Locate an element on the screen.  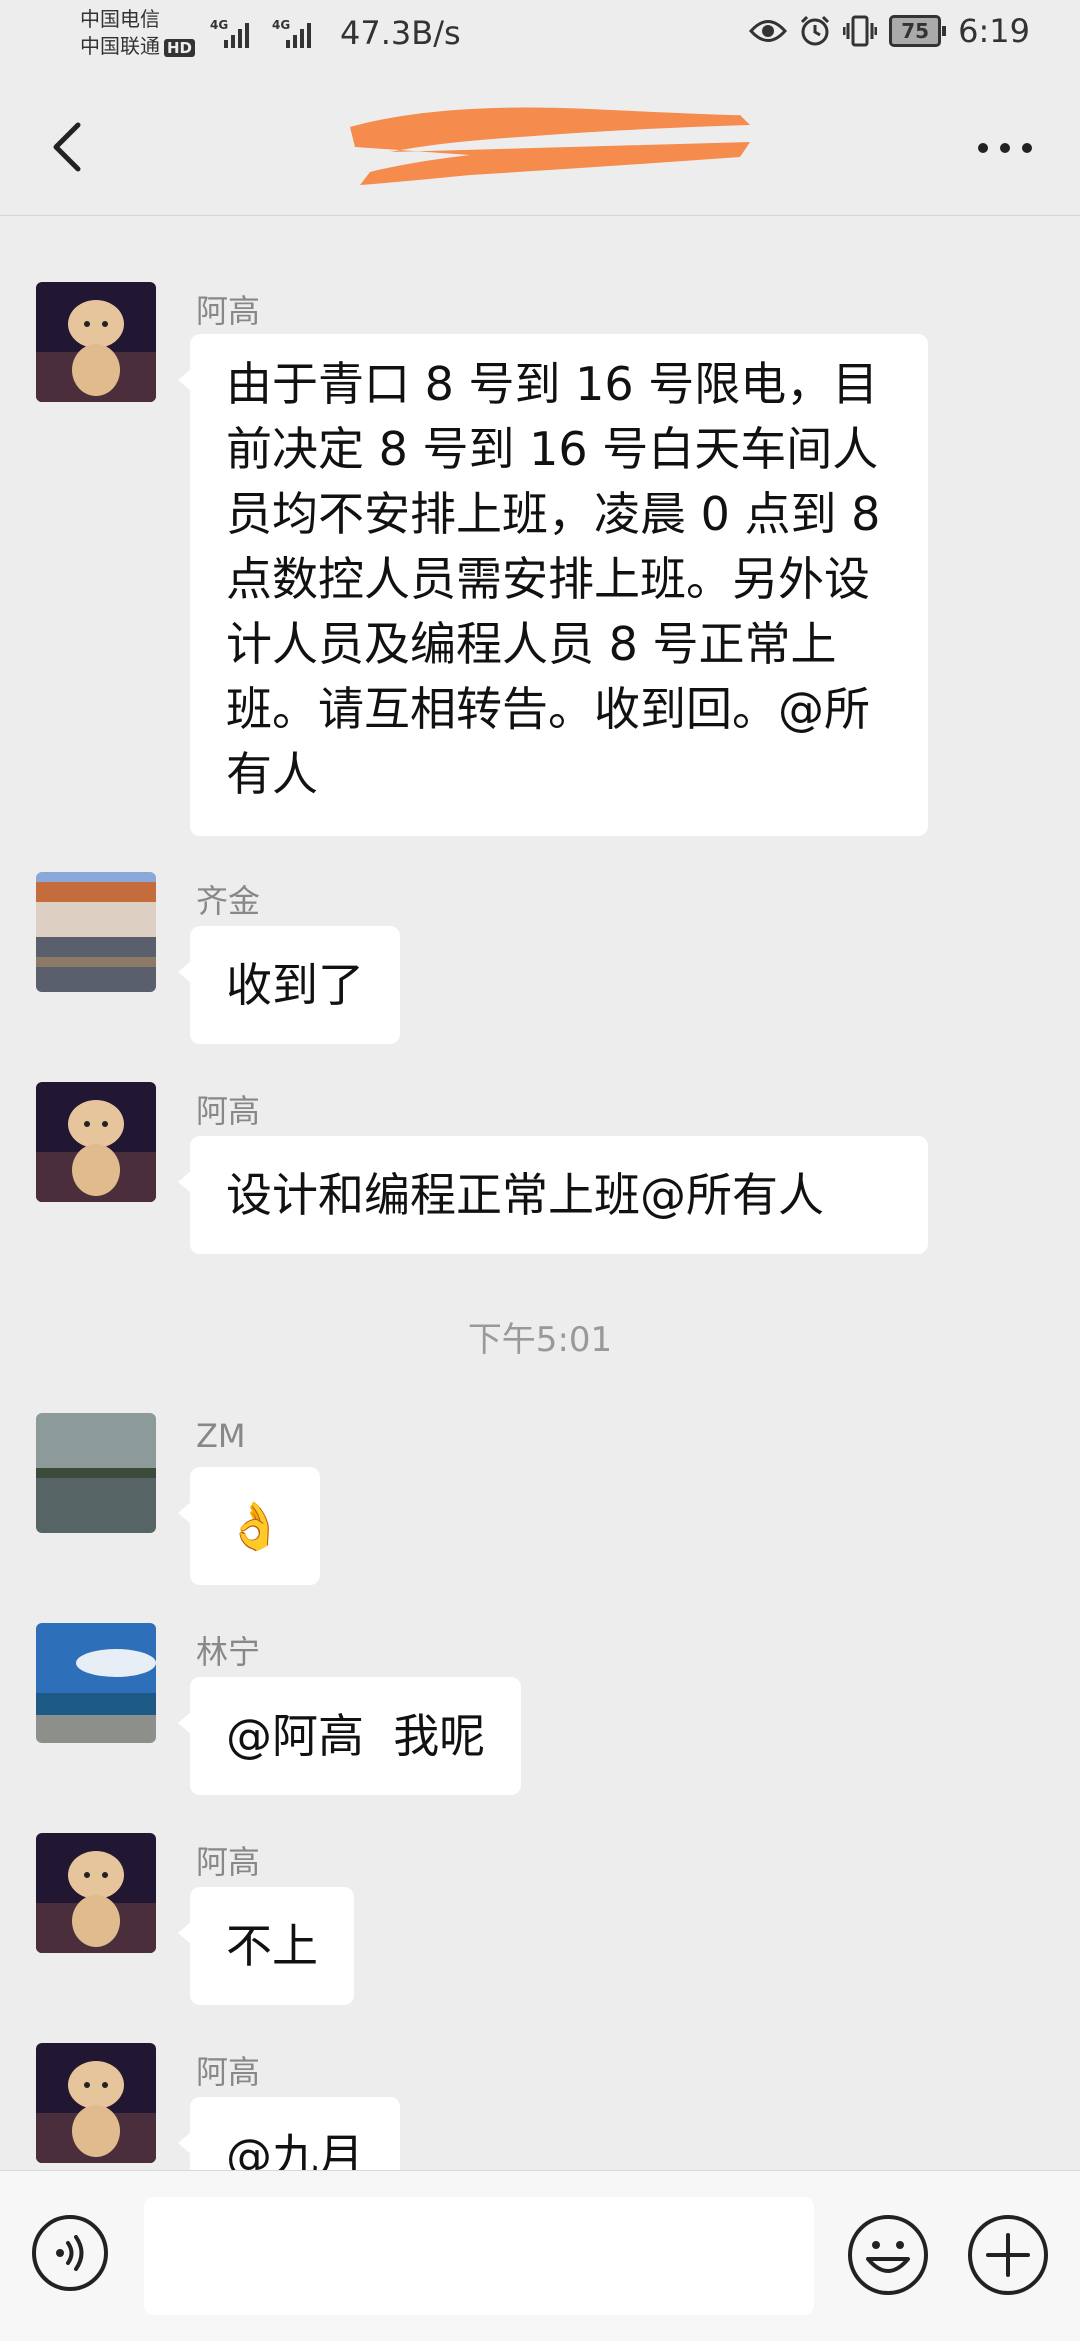
input-bar is located at coordinates (540, 2255).